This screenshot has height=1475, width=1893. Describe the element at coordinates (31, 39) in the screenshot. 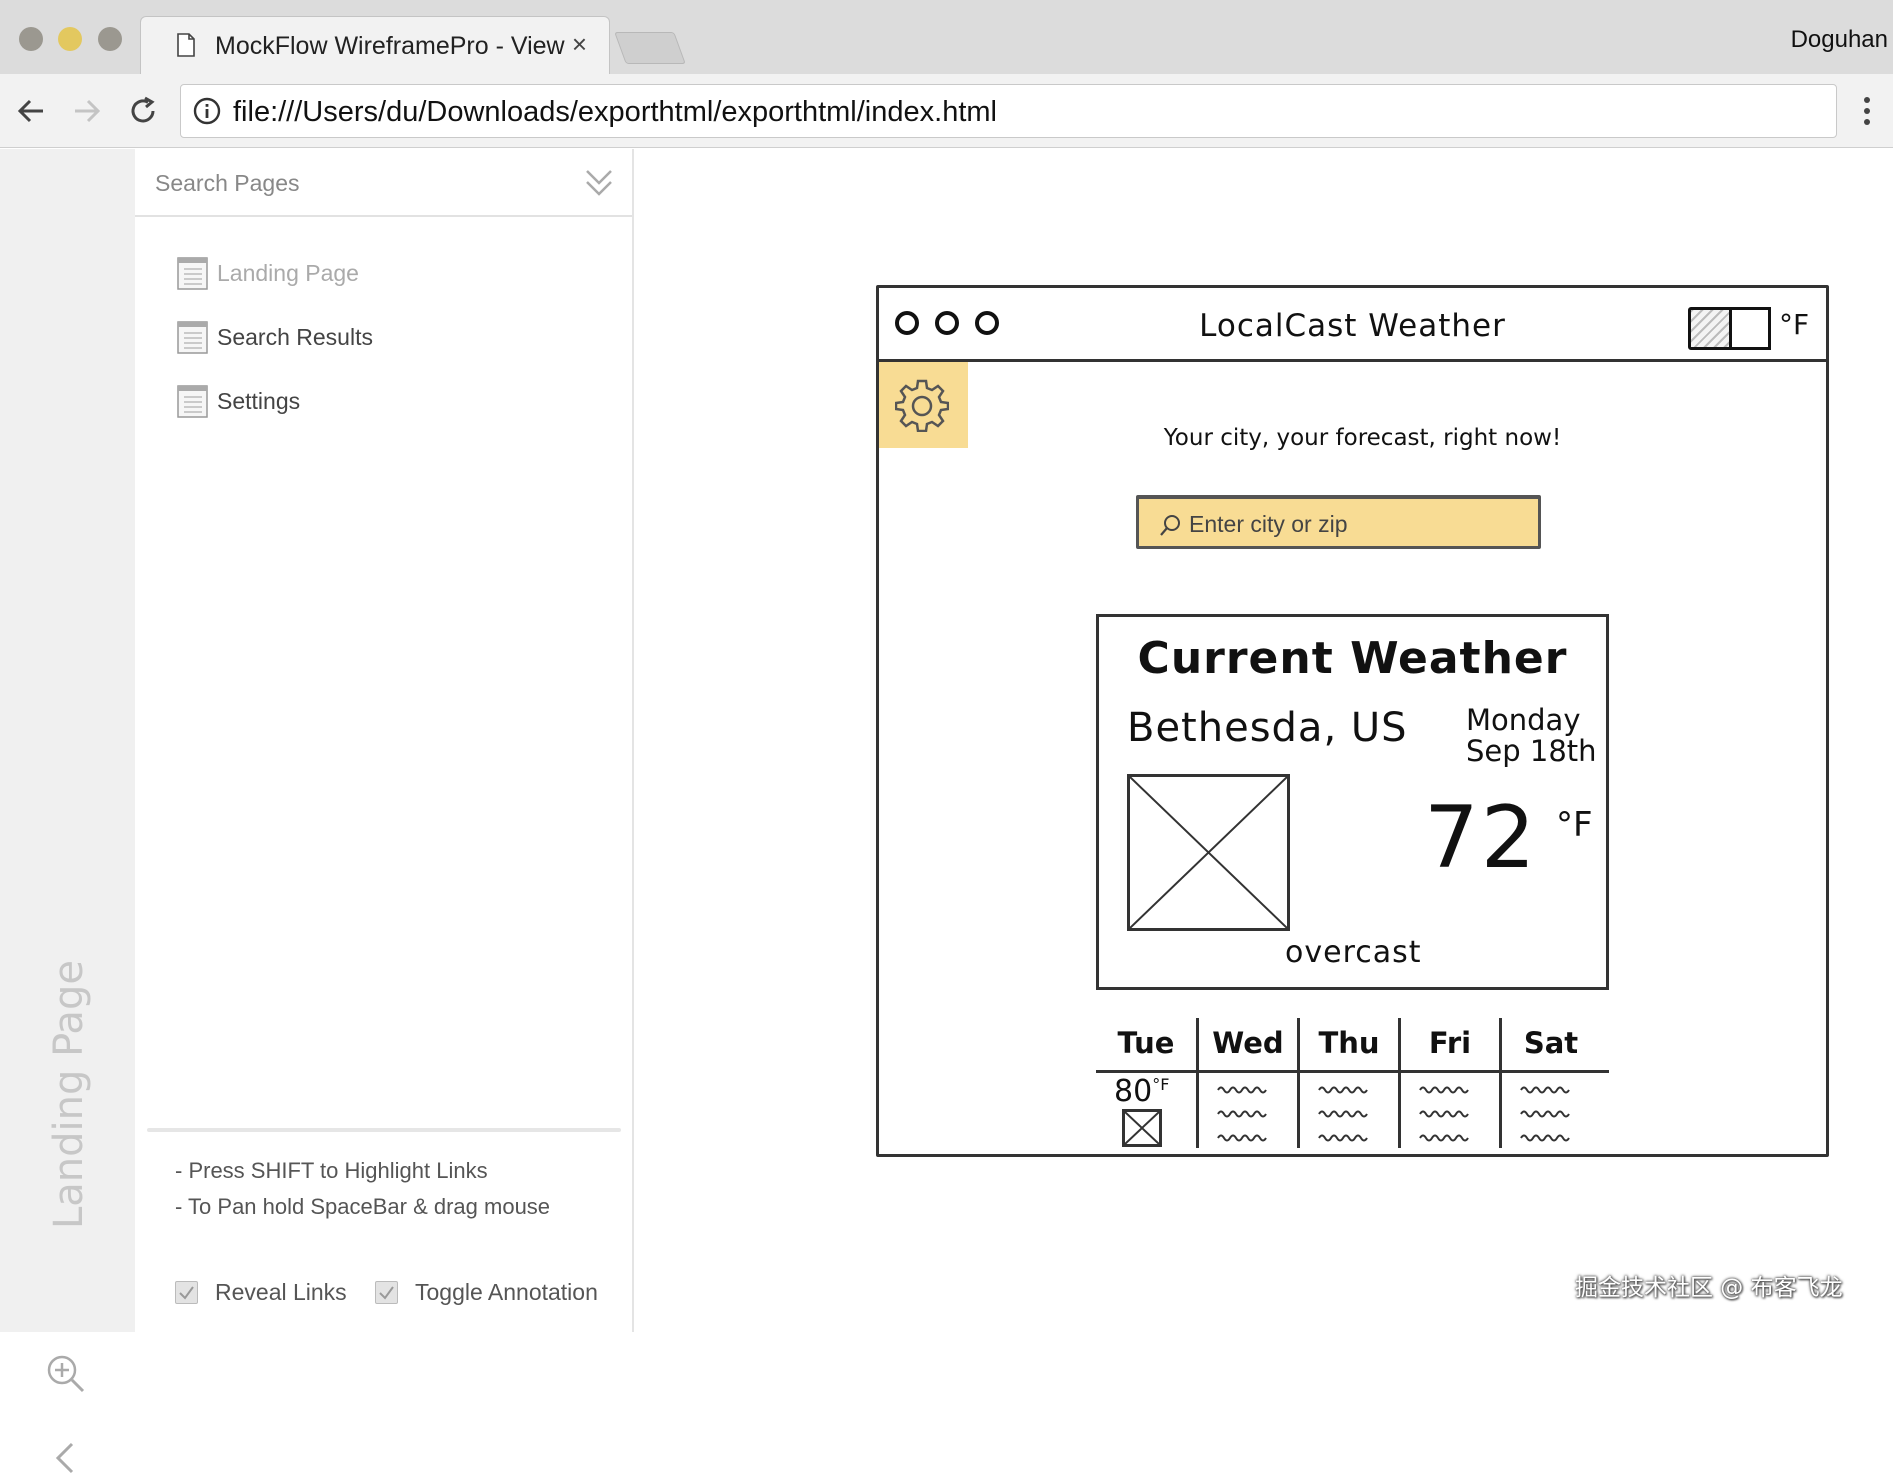

I see `close-window-button` at that location.